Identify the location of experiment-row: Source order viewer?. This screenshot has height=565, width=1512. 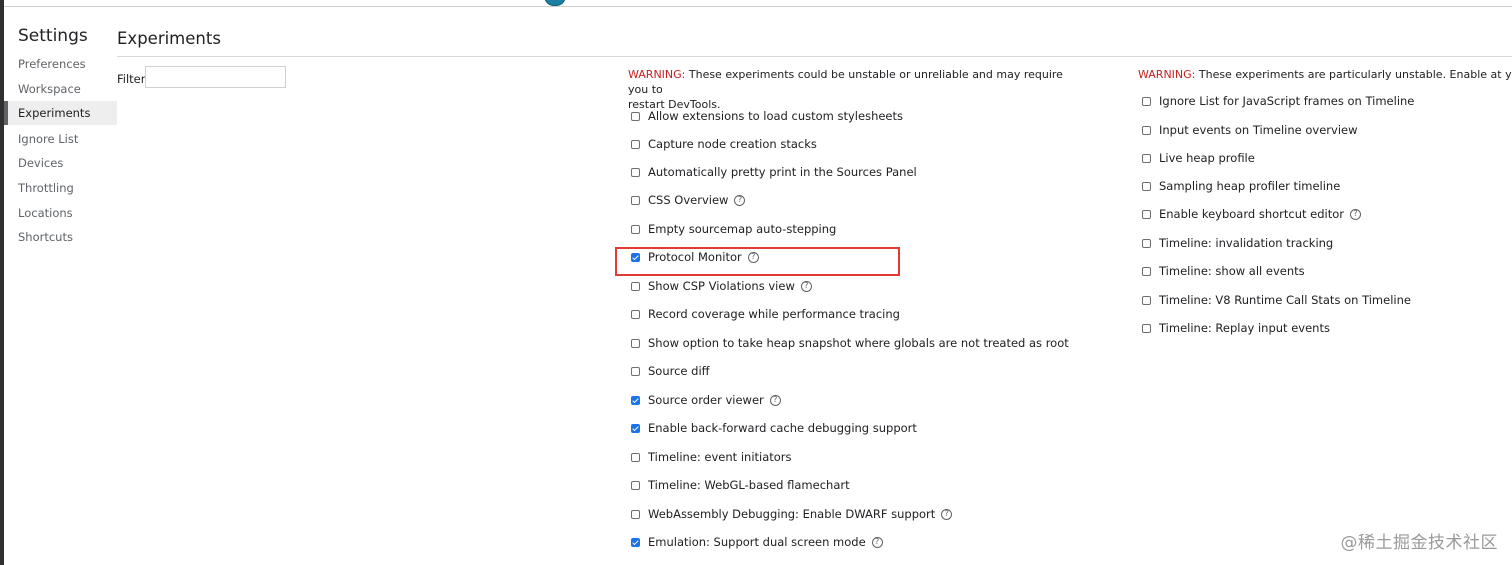
(706, 400).